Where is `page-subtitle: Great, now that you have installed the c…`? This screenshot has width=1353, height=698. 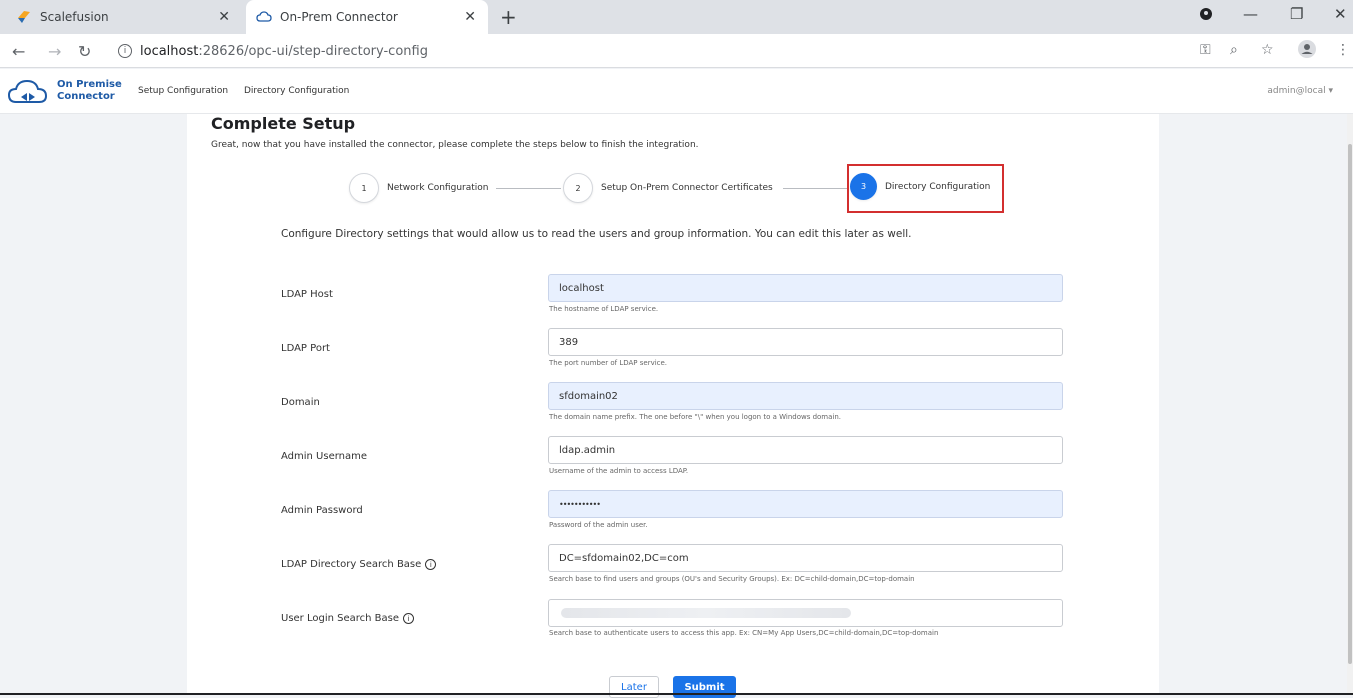 page-subtitle: Great, now that you have installed the c… is located at coordinates (455, 145).